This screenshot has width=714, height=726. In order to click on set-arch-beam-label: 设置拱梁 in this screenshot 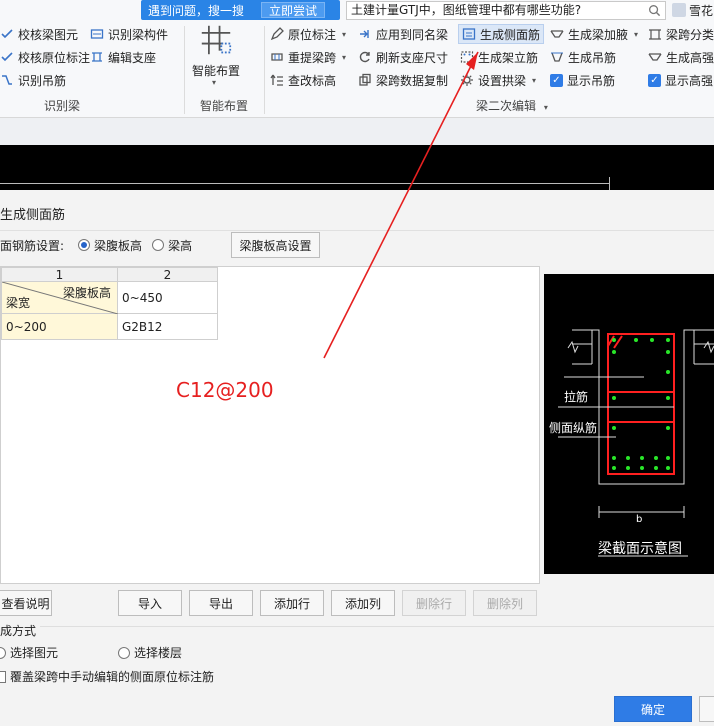, I will do `click(502, 80)`.